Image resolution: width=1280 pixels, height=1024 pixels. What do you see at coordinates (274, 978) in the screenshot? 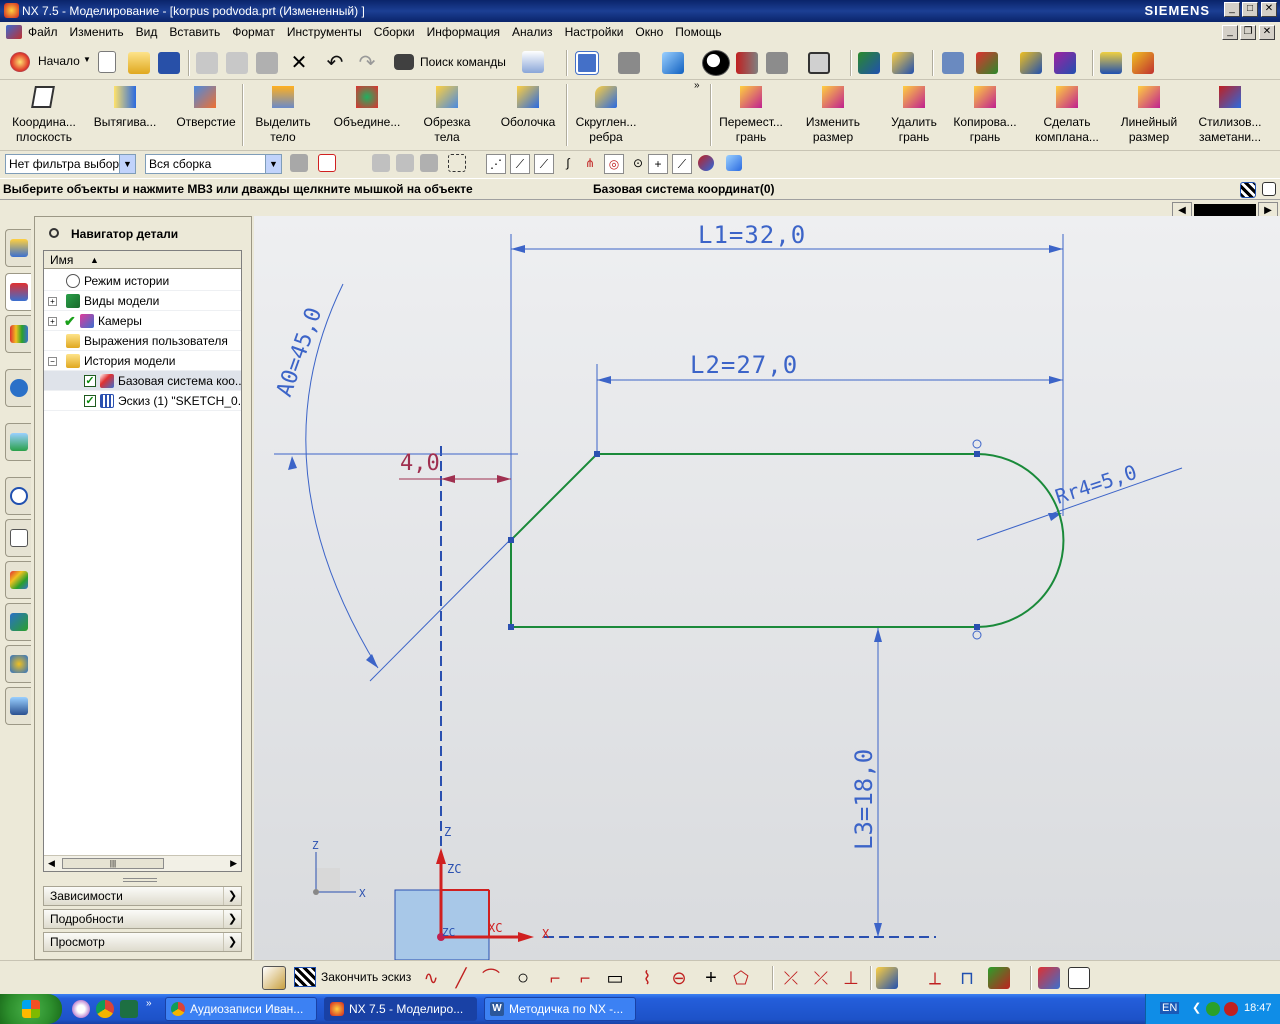
I see `sketch-name-icon` at bounding box center [274, 978].